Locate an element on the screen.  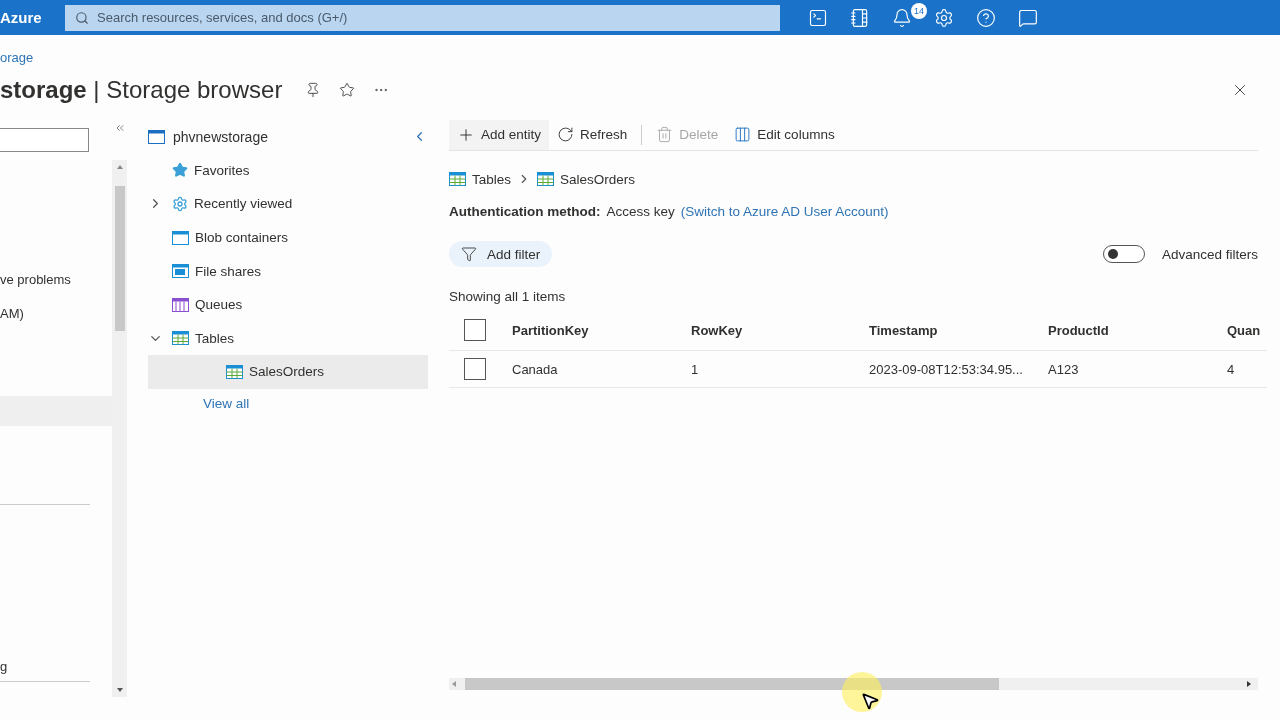
path-link: SalesOrders is located at coordinates (598, 179).